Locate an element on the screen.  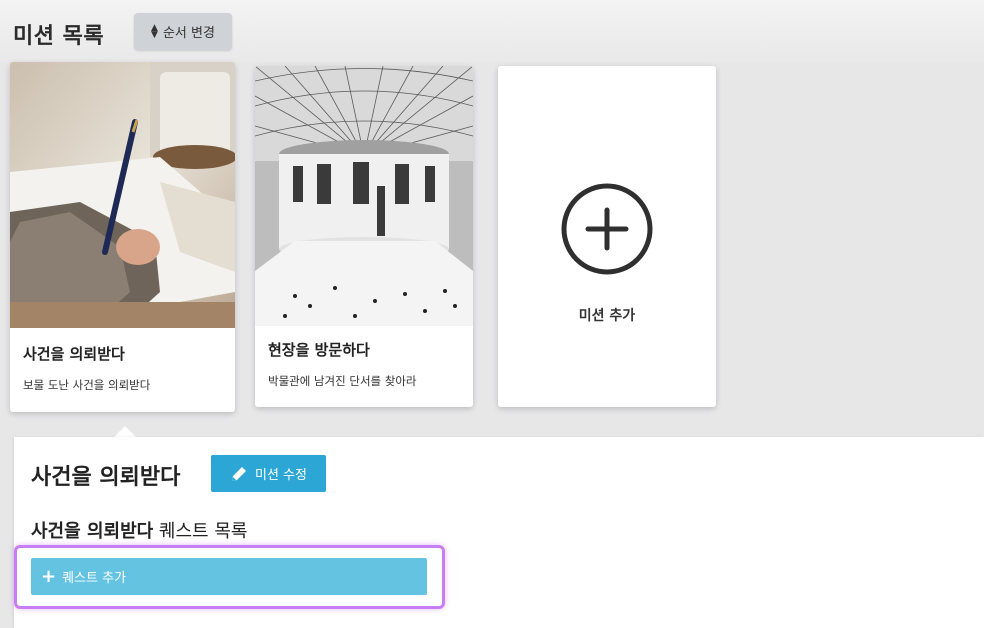
quest-list-heading: 사건을 의뢰받다 퀘스트 목록 is located at coordinates (139, 530).